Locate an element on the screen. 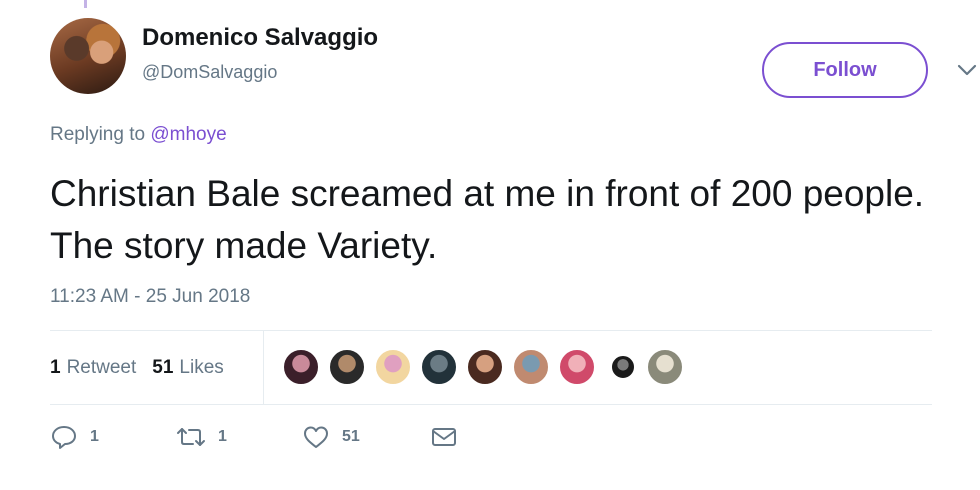  heart-icon is located at coordinates (316, 437).